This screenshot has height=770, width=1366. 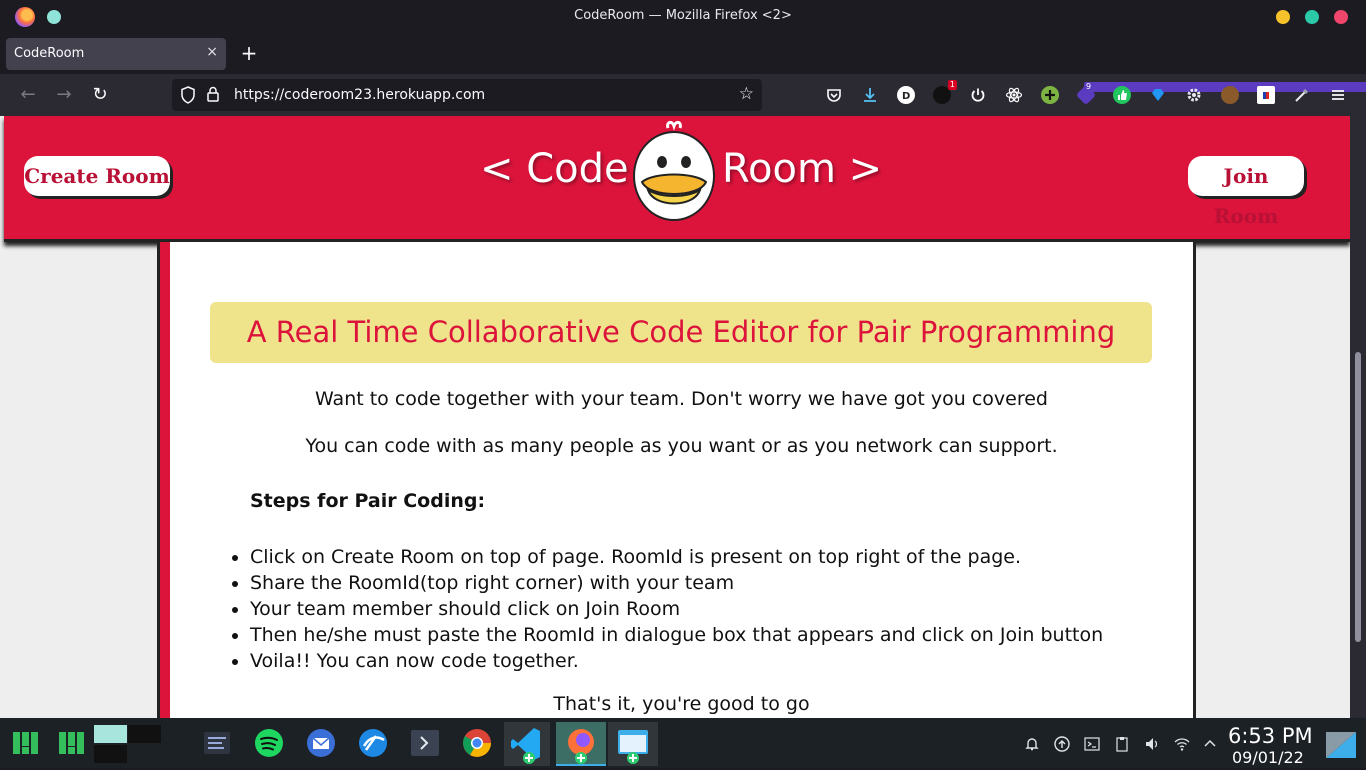 I want to click on manjaro-menu-icon, so click(x=25, y=743).